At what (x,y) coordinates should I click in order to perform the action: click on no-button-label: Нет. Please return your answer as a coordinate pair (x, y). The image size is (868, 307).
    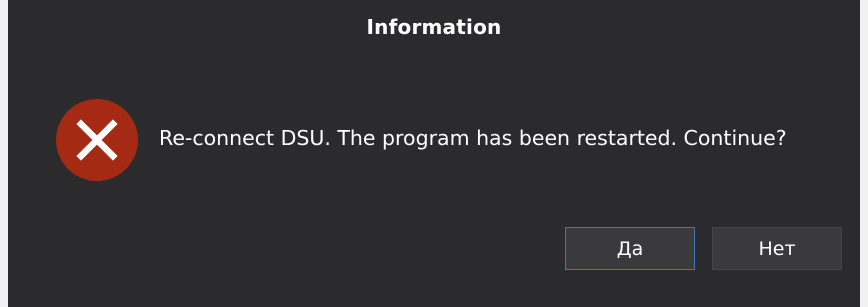
    Looking at the image, I should click on (777, 248).